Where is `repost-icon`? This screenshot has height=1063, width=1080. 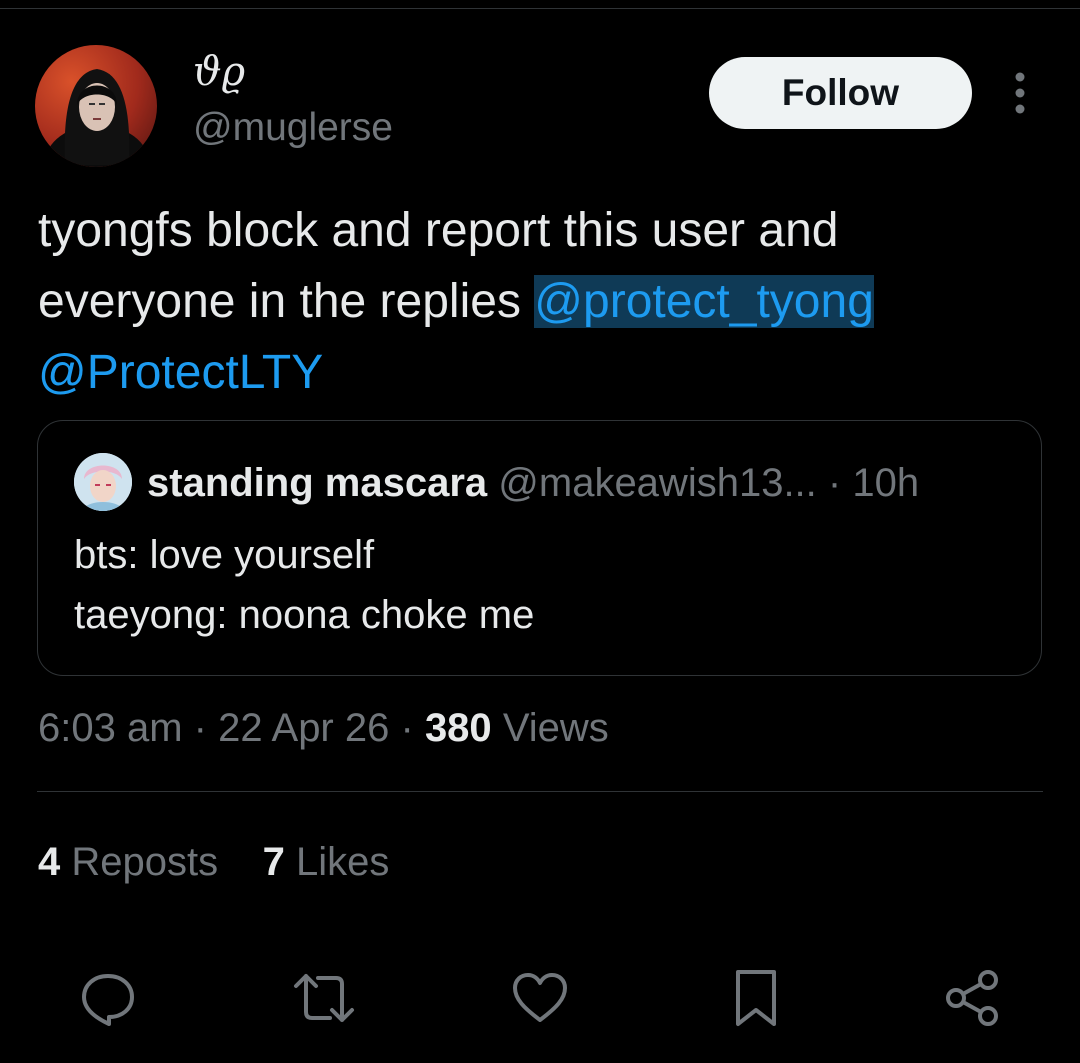
repost-icon is located at coordinates (324, 998).